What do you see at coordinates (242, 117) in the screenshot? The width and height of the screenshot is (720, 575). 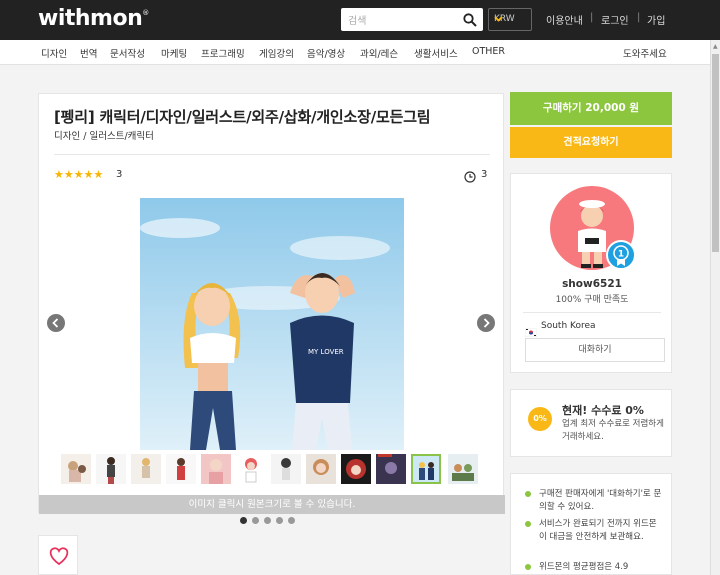 I see `product-title: [펭리] 캐릭터/디자인/일러스트/외주/삽화/개인소장/모든그림` at bounding box center [242, 117].